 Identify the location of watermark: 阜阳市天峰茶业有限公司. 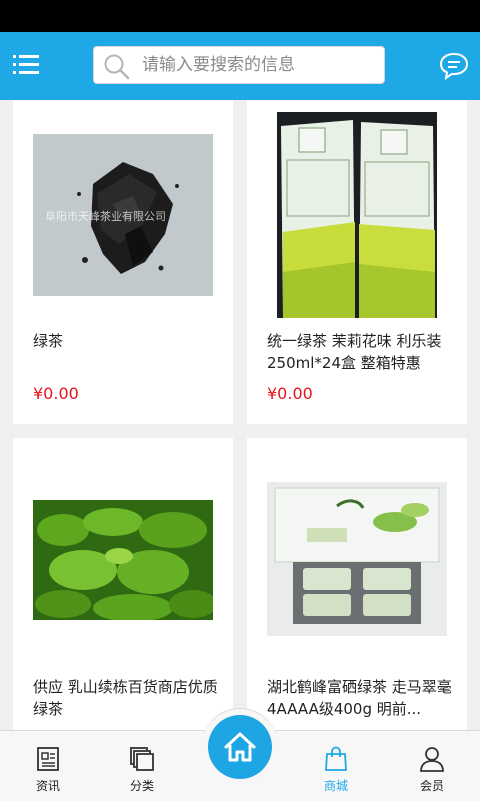
(105, 216).